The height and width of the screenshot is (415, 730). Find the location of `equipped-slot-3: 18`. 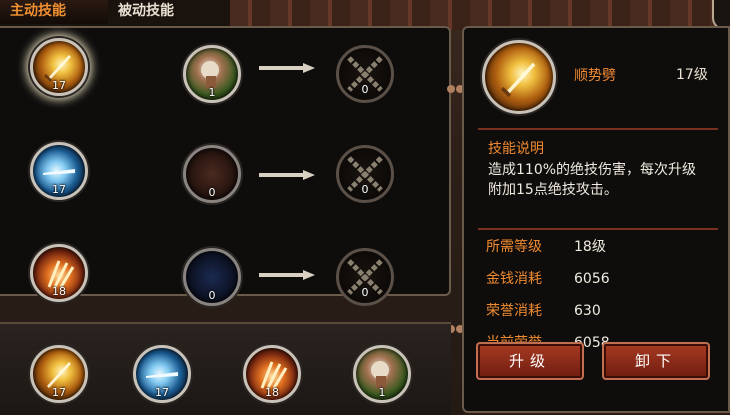

equipped-slot-3: 18 is located at coordinates (272, 374).